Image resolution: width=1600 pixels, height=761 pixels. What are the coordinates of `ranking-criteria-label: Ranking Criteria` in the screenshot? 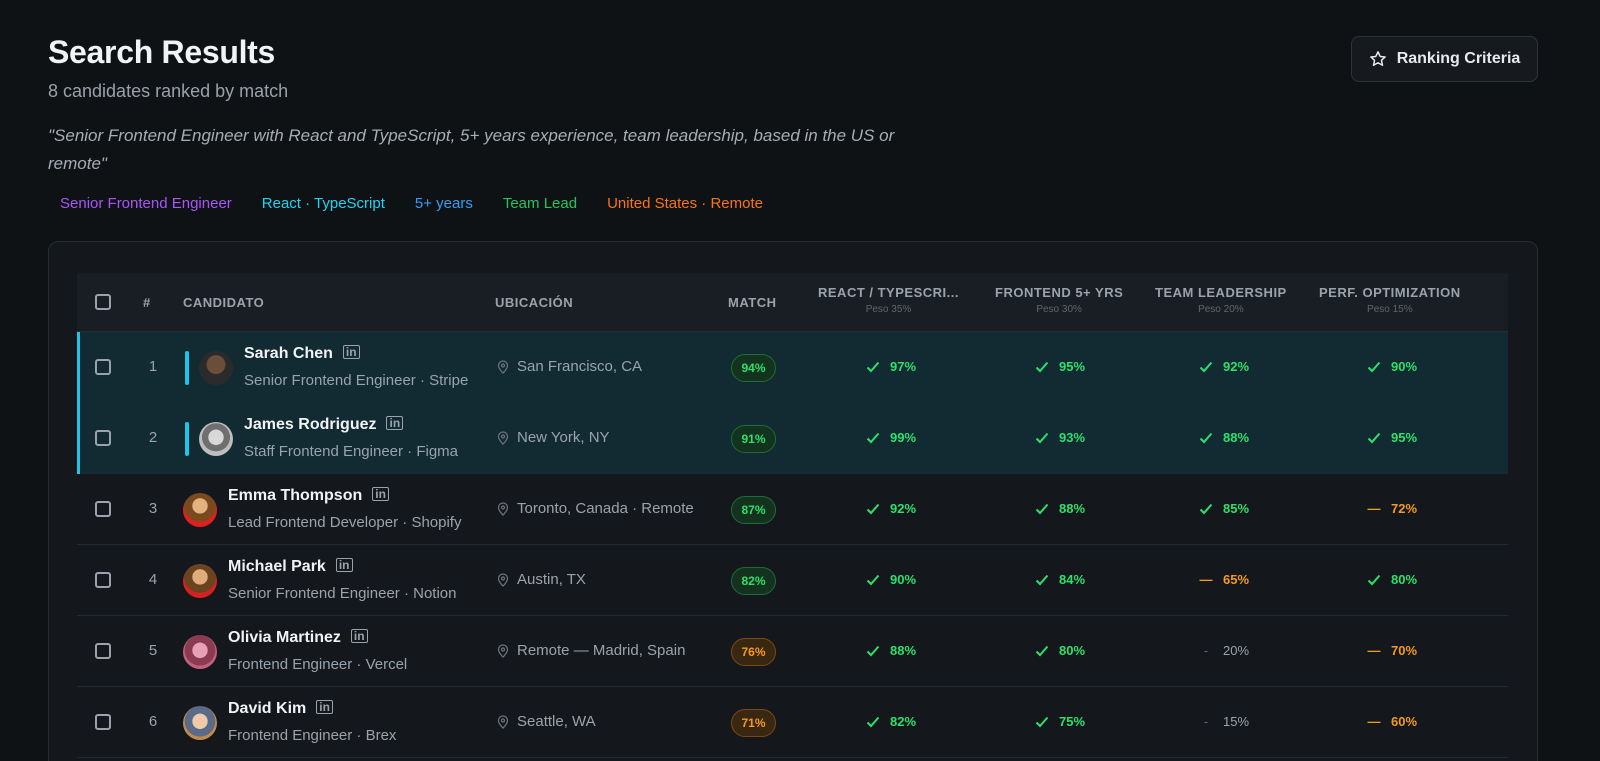 It's located at (1458, 58).